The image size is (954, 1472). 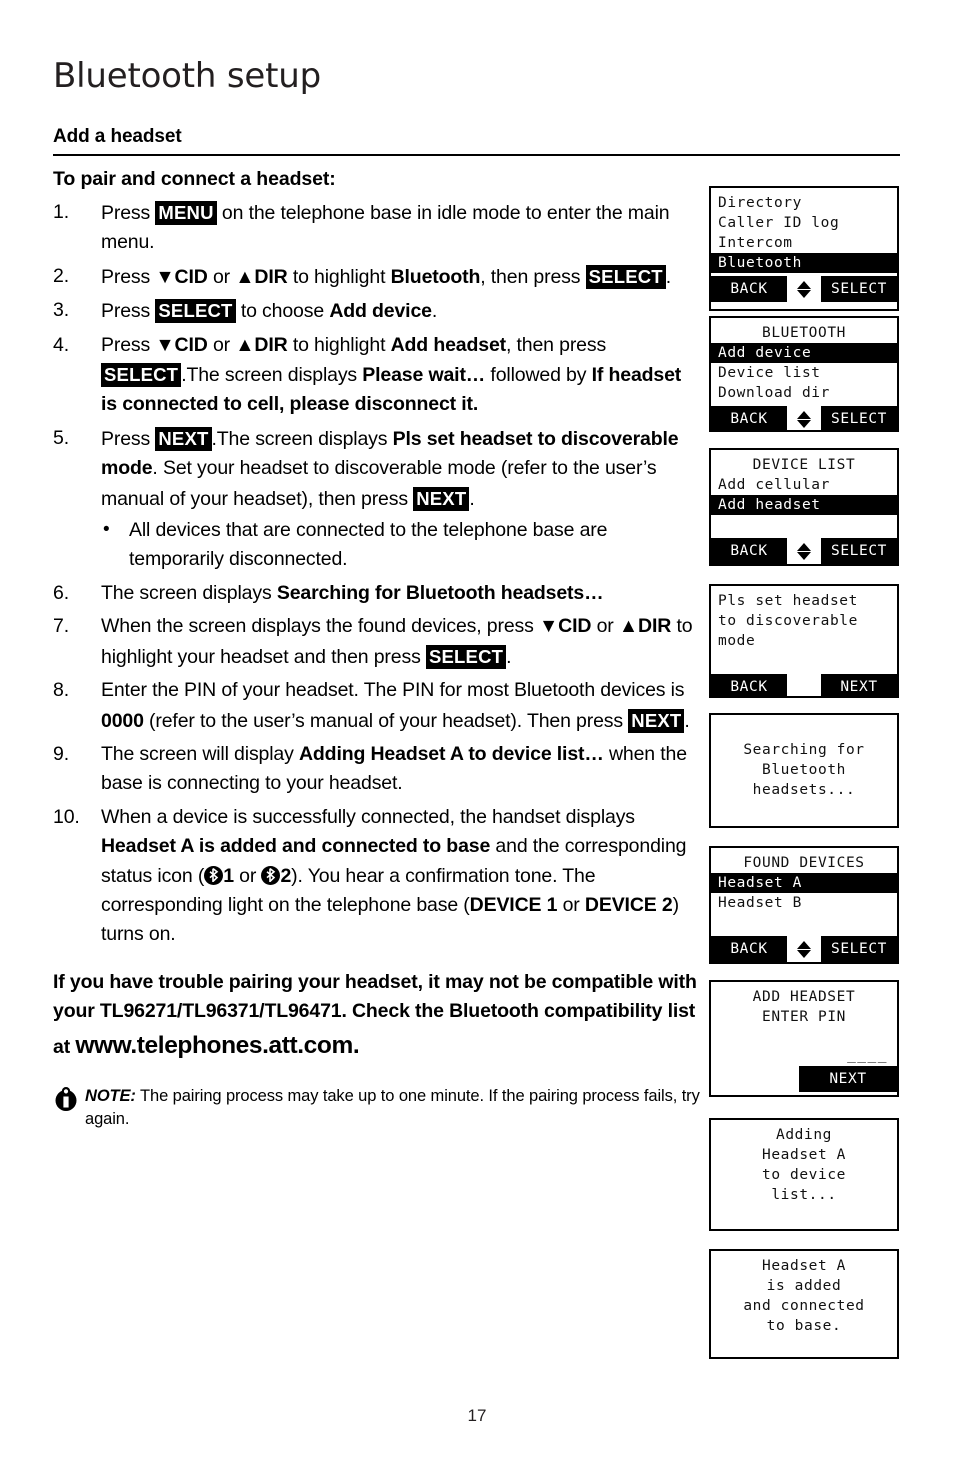 I want to click on lcd-line: to device, so click(x=804, y=1175).